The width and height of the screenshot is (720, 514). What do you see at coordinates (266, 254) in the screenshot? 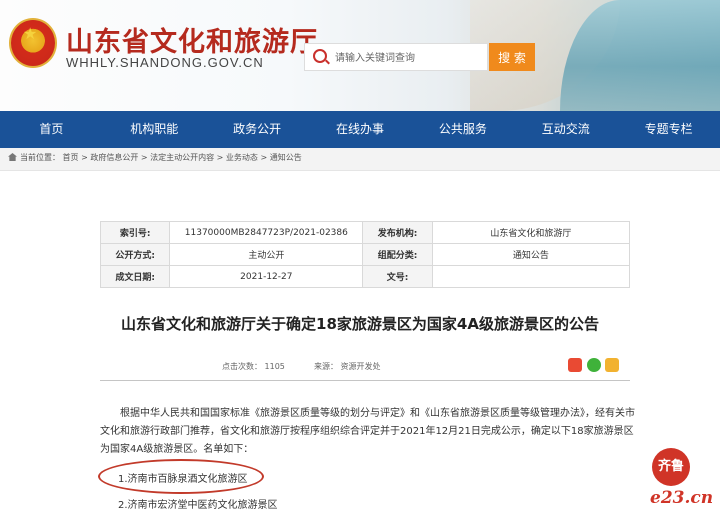
I see `mode-value: 主动公开` at bounding box center [266, 254].